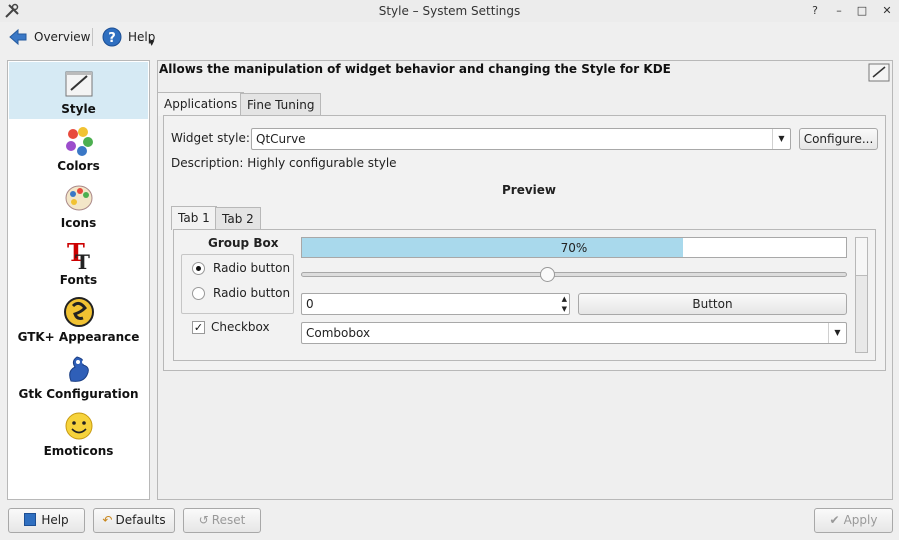  Describe the element at coordinates (252, 293) in the screenshot. I see `radio-button-2-label: Radio button` at that location.